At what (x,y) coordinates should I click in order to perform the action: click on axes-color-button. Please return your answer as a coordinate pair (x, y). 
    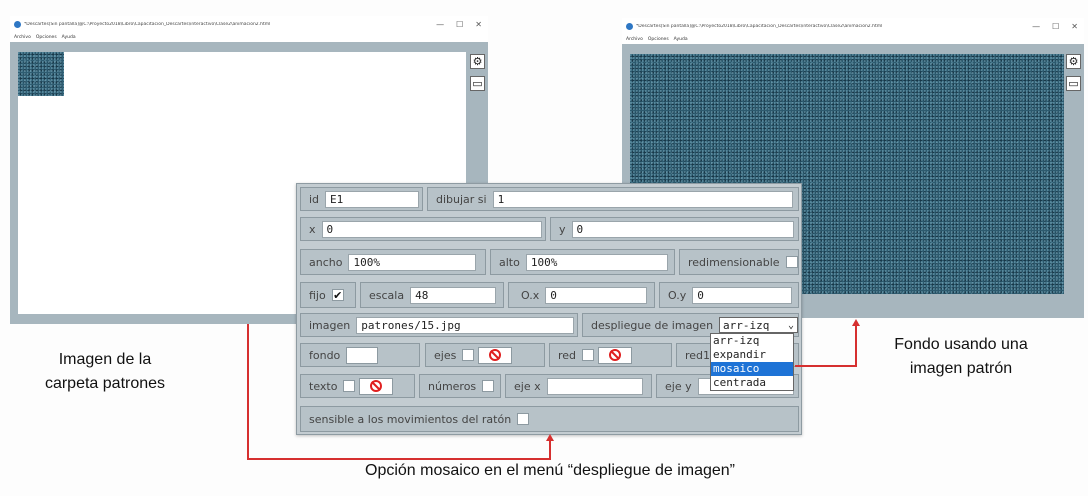
    Looking at the image, I should click on (495, 355).